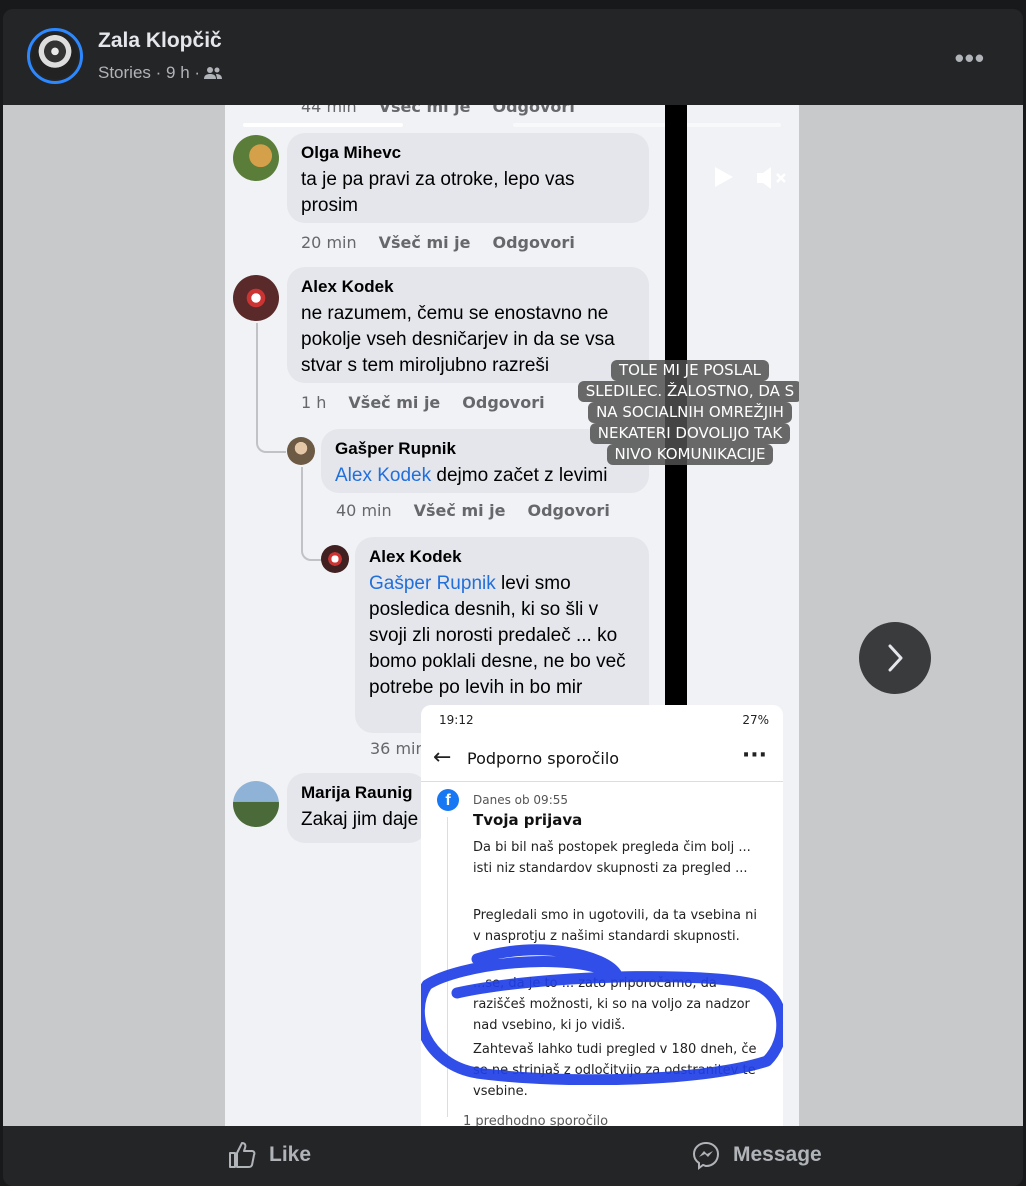  I want to click on caption-line: SLEDILEC. ŽALOSTNO, DA S, so click(688, 391).